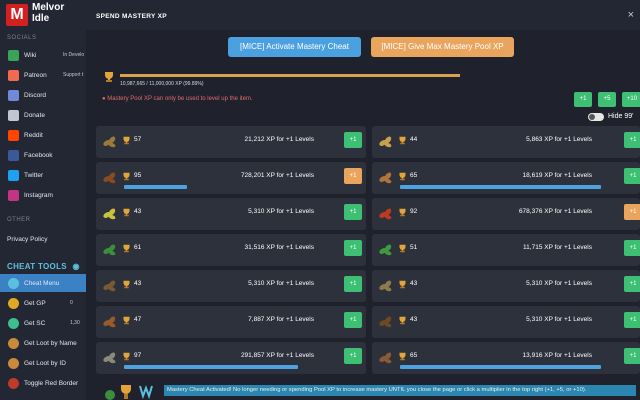 The height and width of the screenshot is (400, 640). I want to click on mastery-level: 95, so click(138, 175).